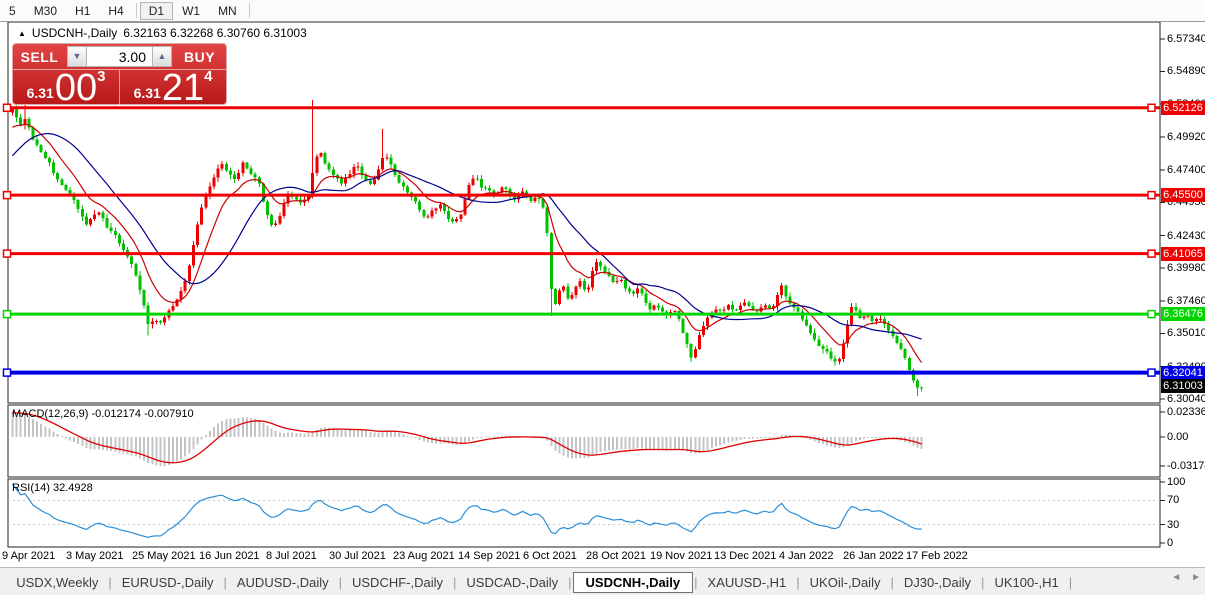 The image size is (1205, 595). What do you see at coordinates (22, 33) in the screenshot?
I see `collapse-triangle-icon: ▲` at bounding box center [22, 33].